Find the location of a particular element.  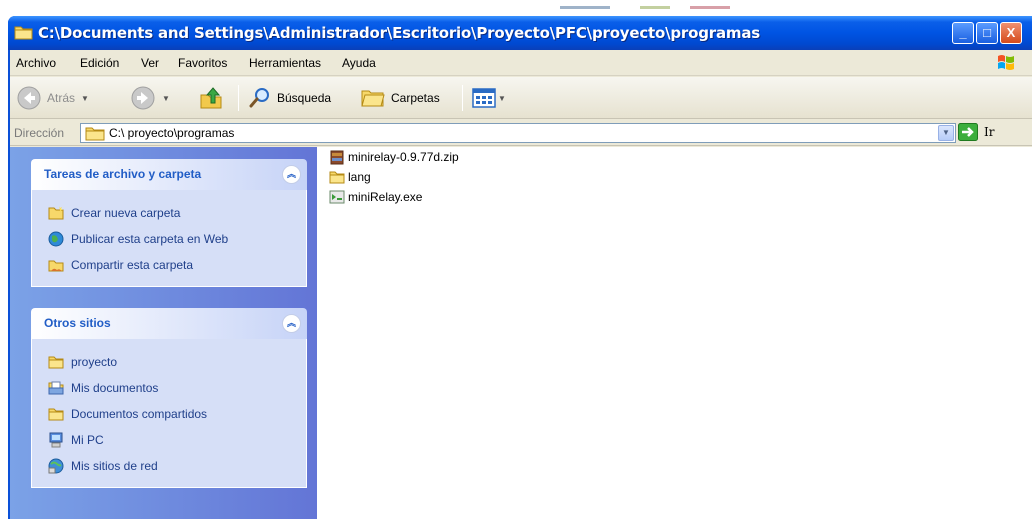

folders-button: Carpetas is located at coordinates (400, 98).